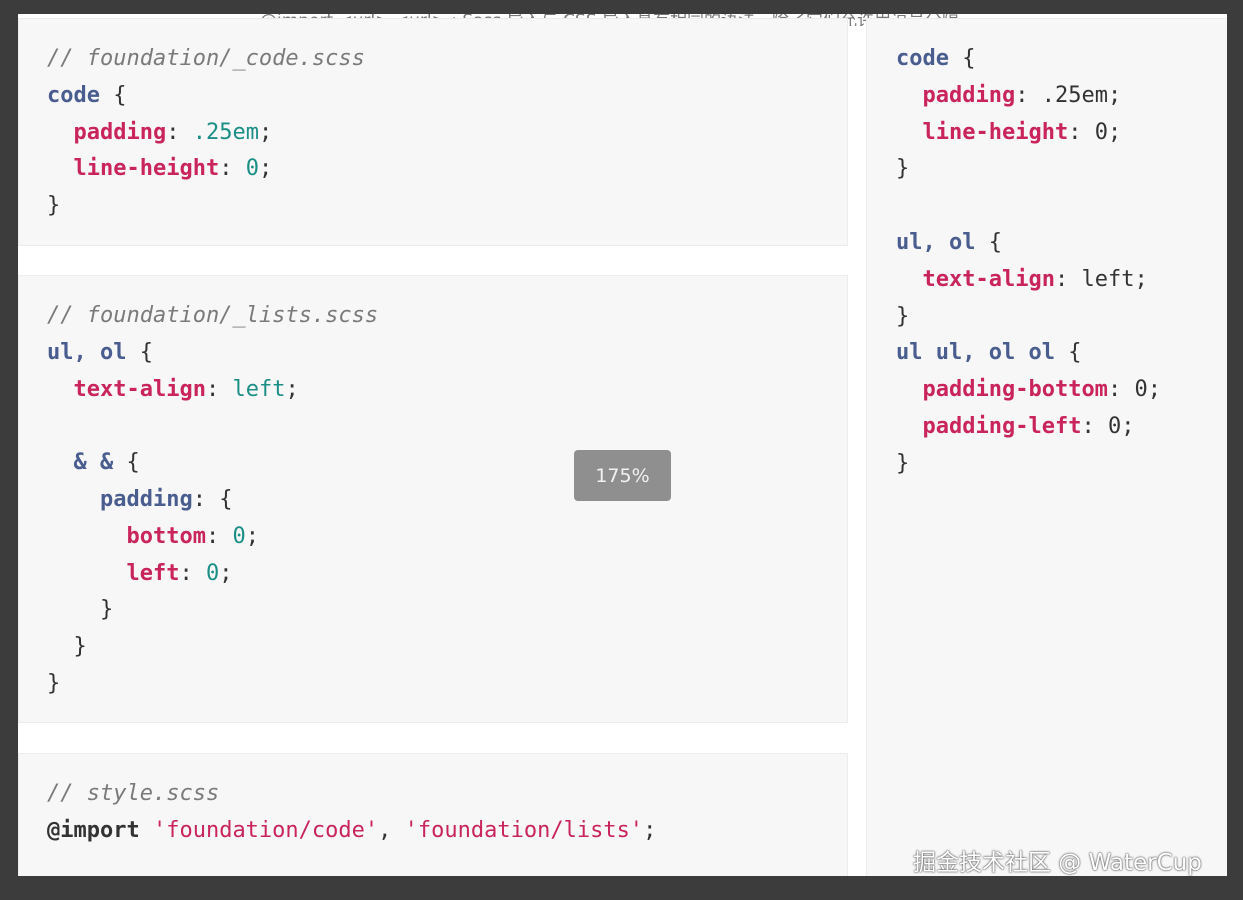 Image resolution: width=1243 pixels, height=900 pixels. I want to click on code-string: 'foundation/code', so click(265, 830).